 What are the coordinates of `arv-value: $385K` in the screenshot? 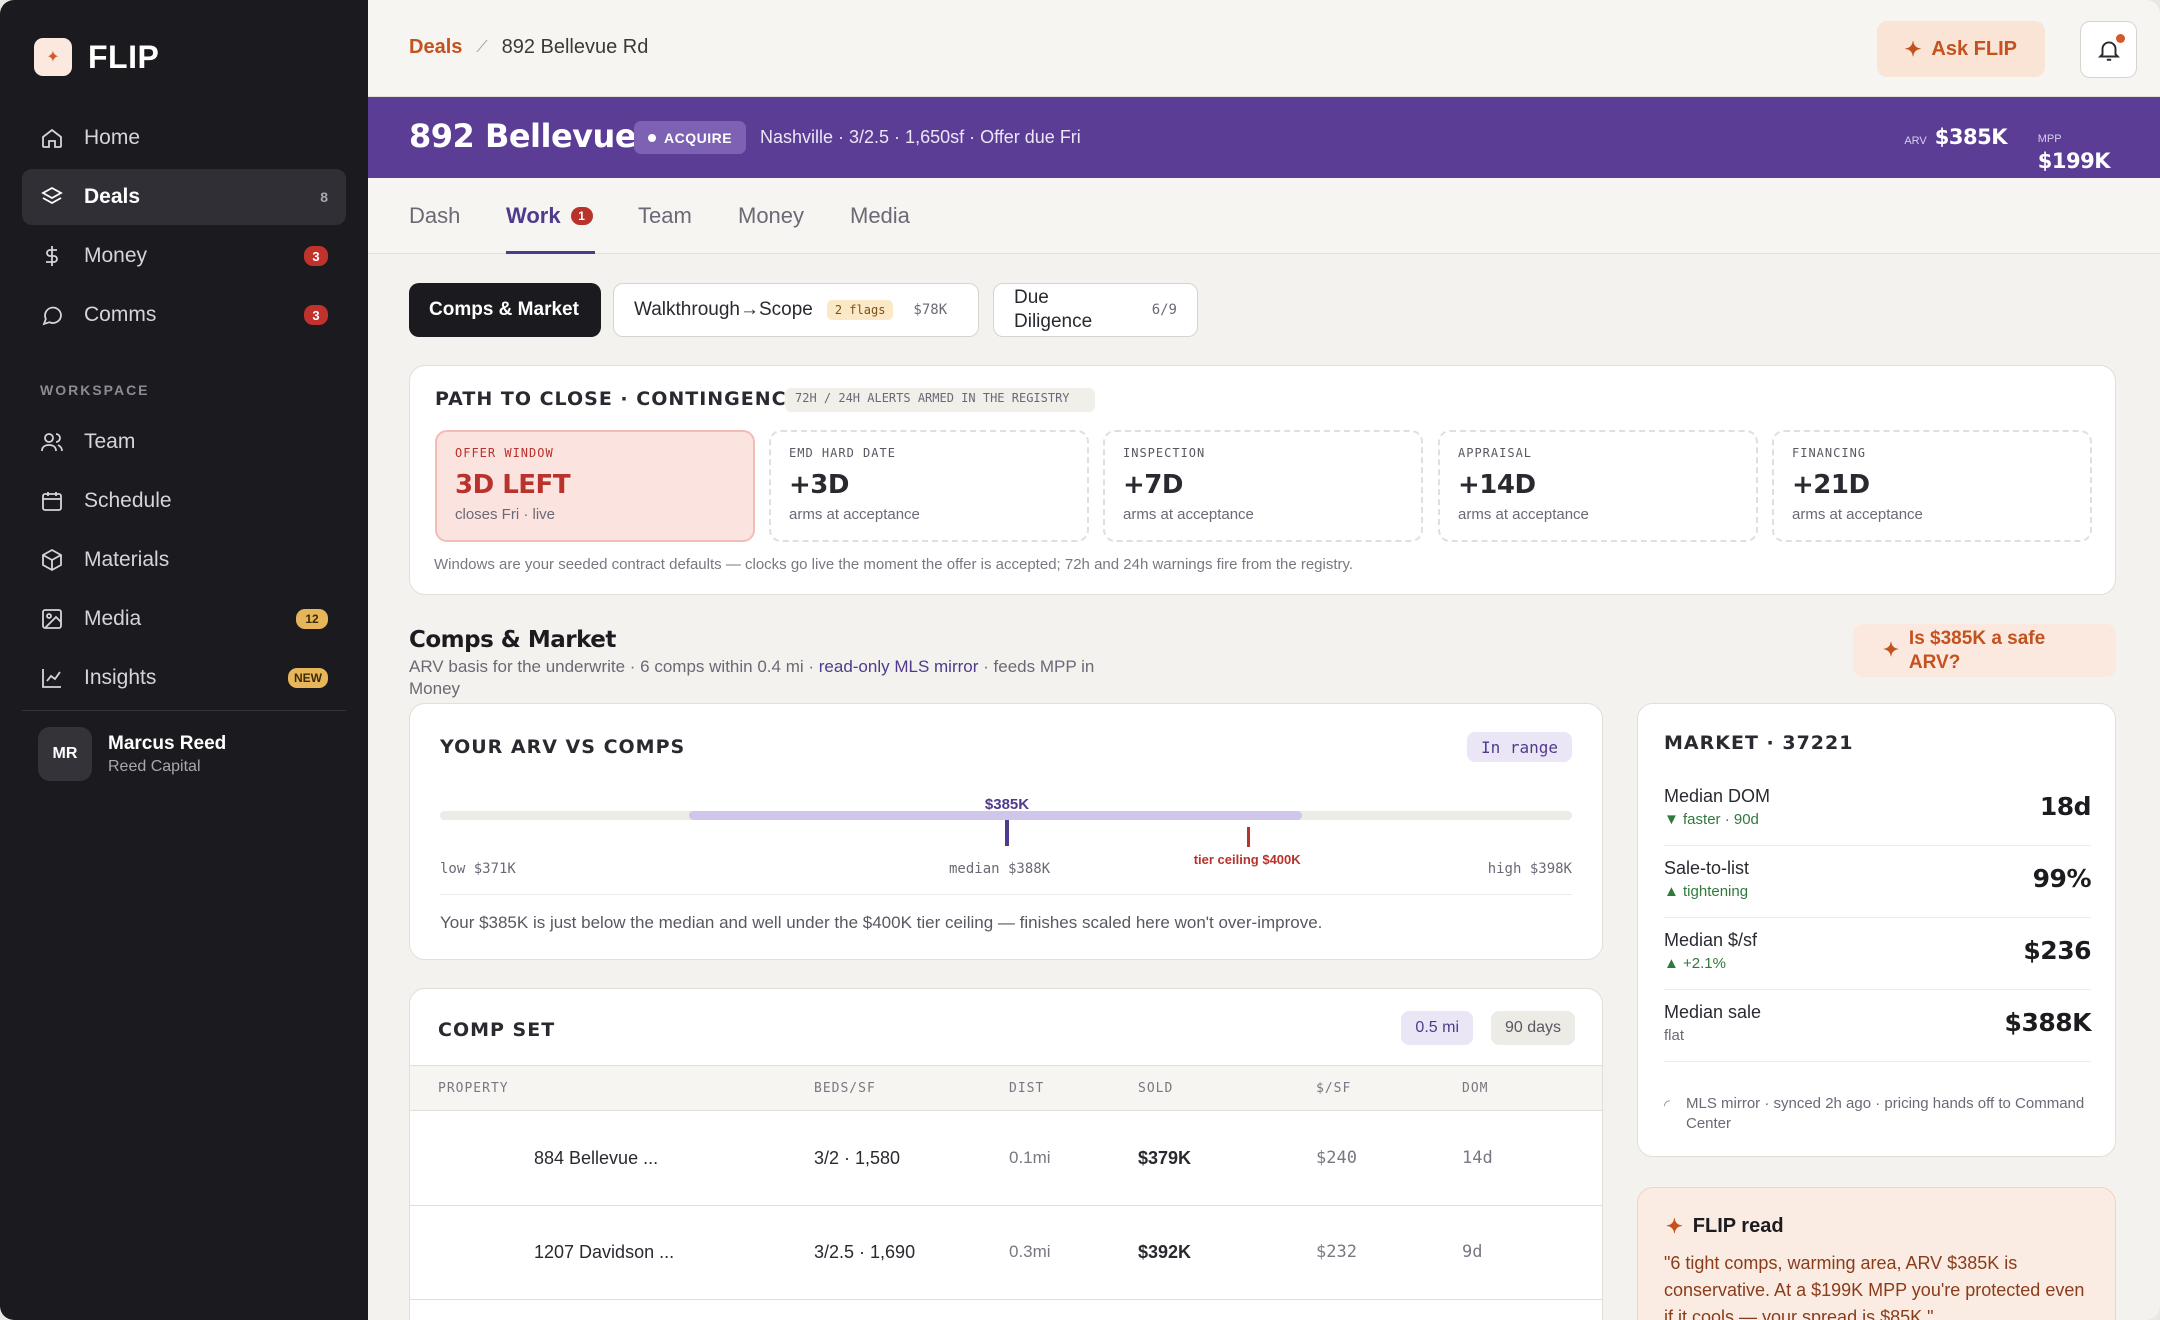 It's located at (1971, 137).